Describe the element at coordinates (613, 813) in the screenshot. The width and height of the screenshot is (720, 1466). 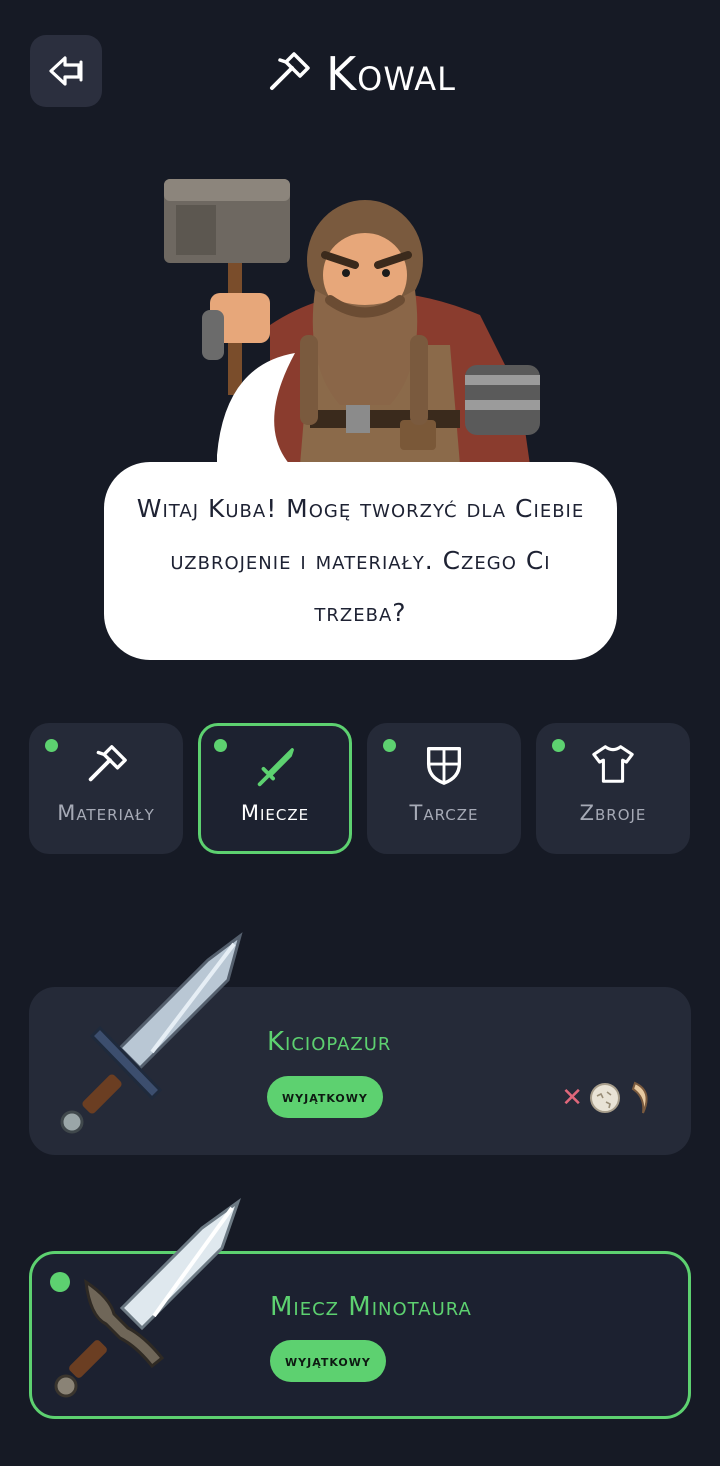
I see `tab-label: Zbroje` at that location.